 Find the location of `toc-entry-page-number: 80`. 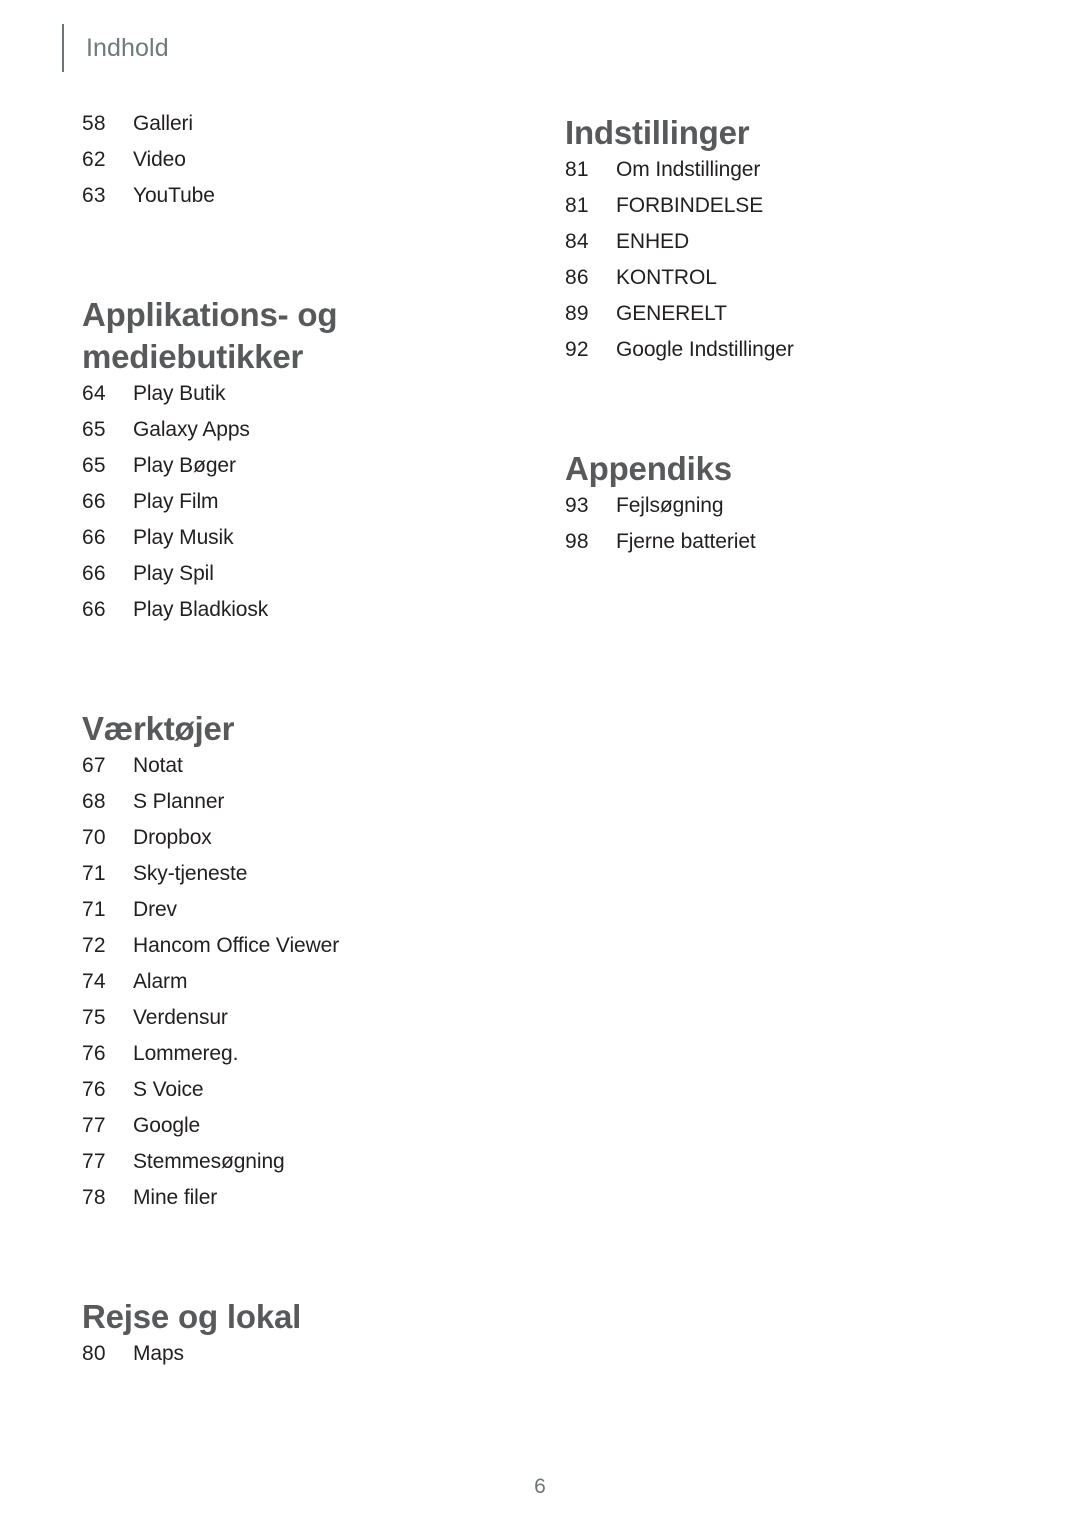

toc-entry-page-number: 80 is located at coordinates (94, 1353).